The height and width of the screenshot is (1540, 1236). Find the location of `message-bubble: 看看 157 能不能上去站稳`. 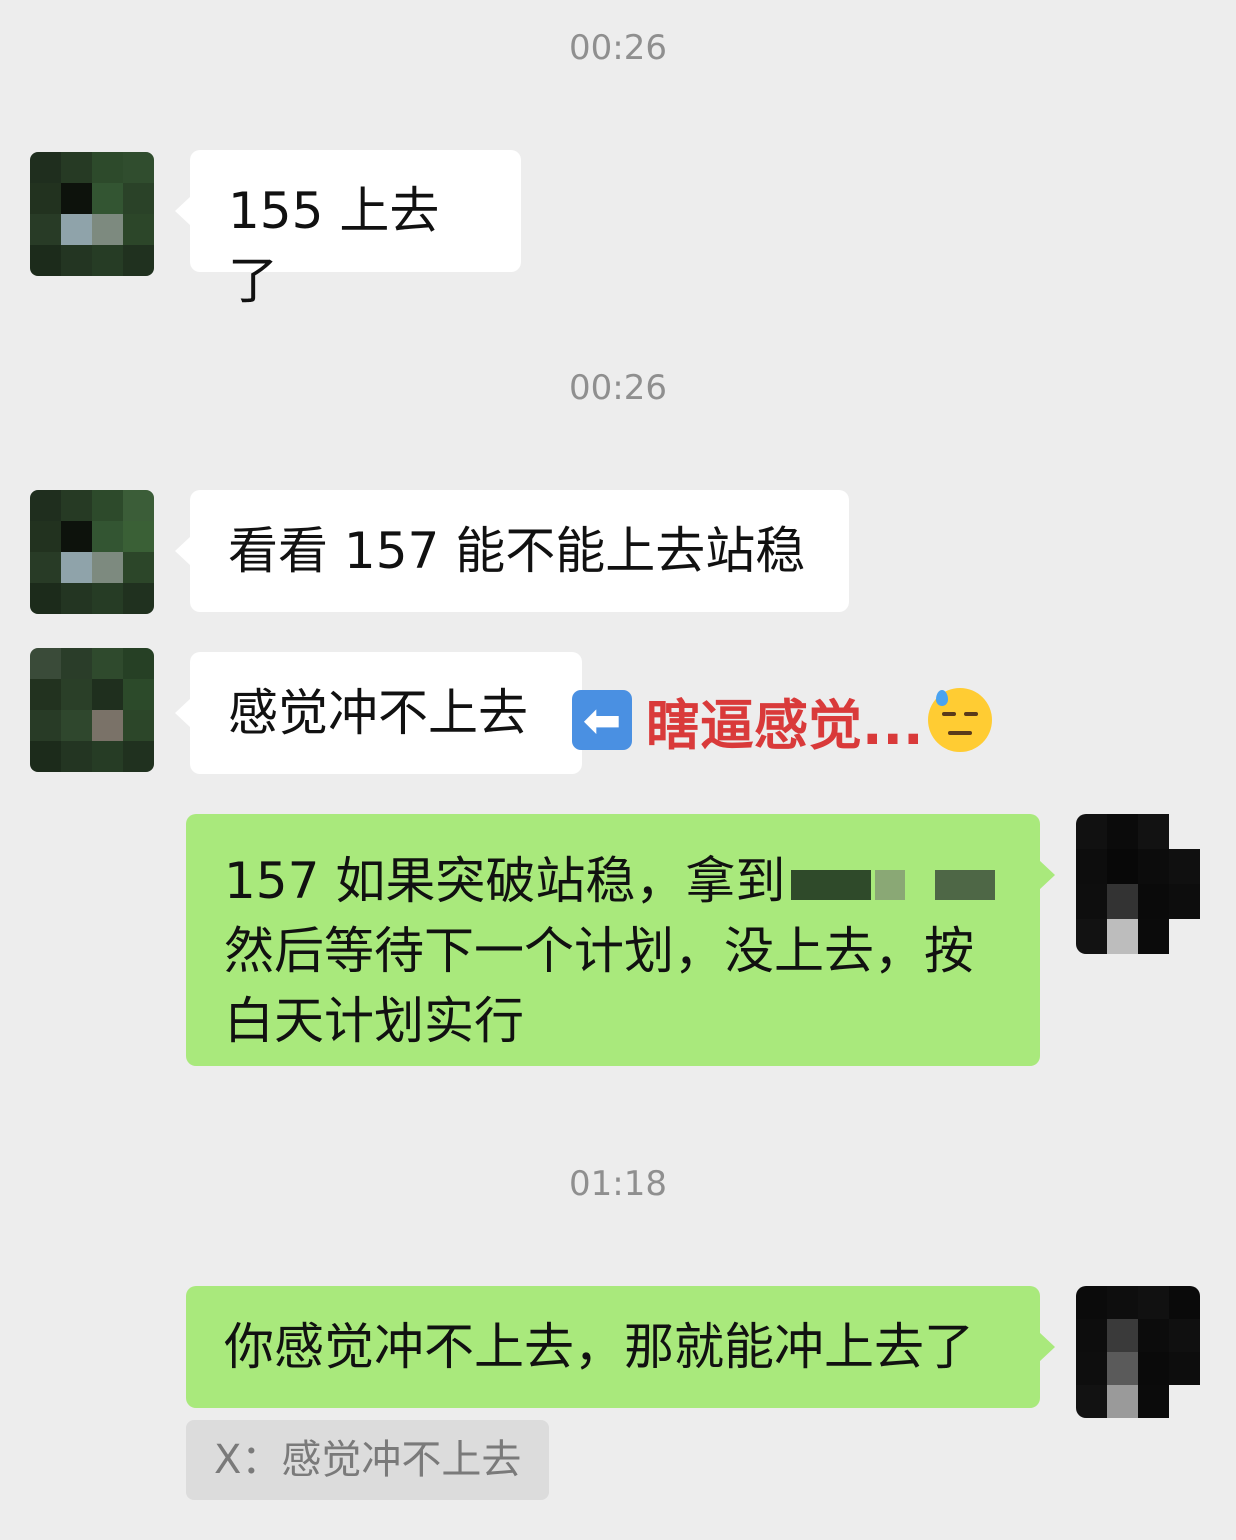

message-bubble: 看看 157 能不能上去站稳 is located at coordinates (512, 551).